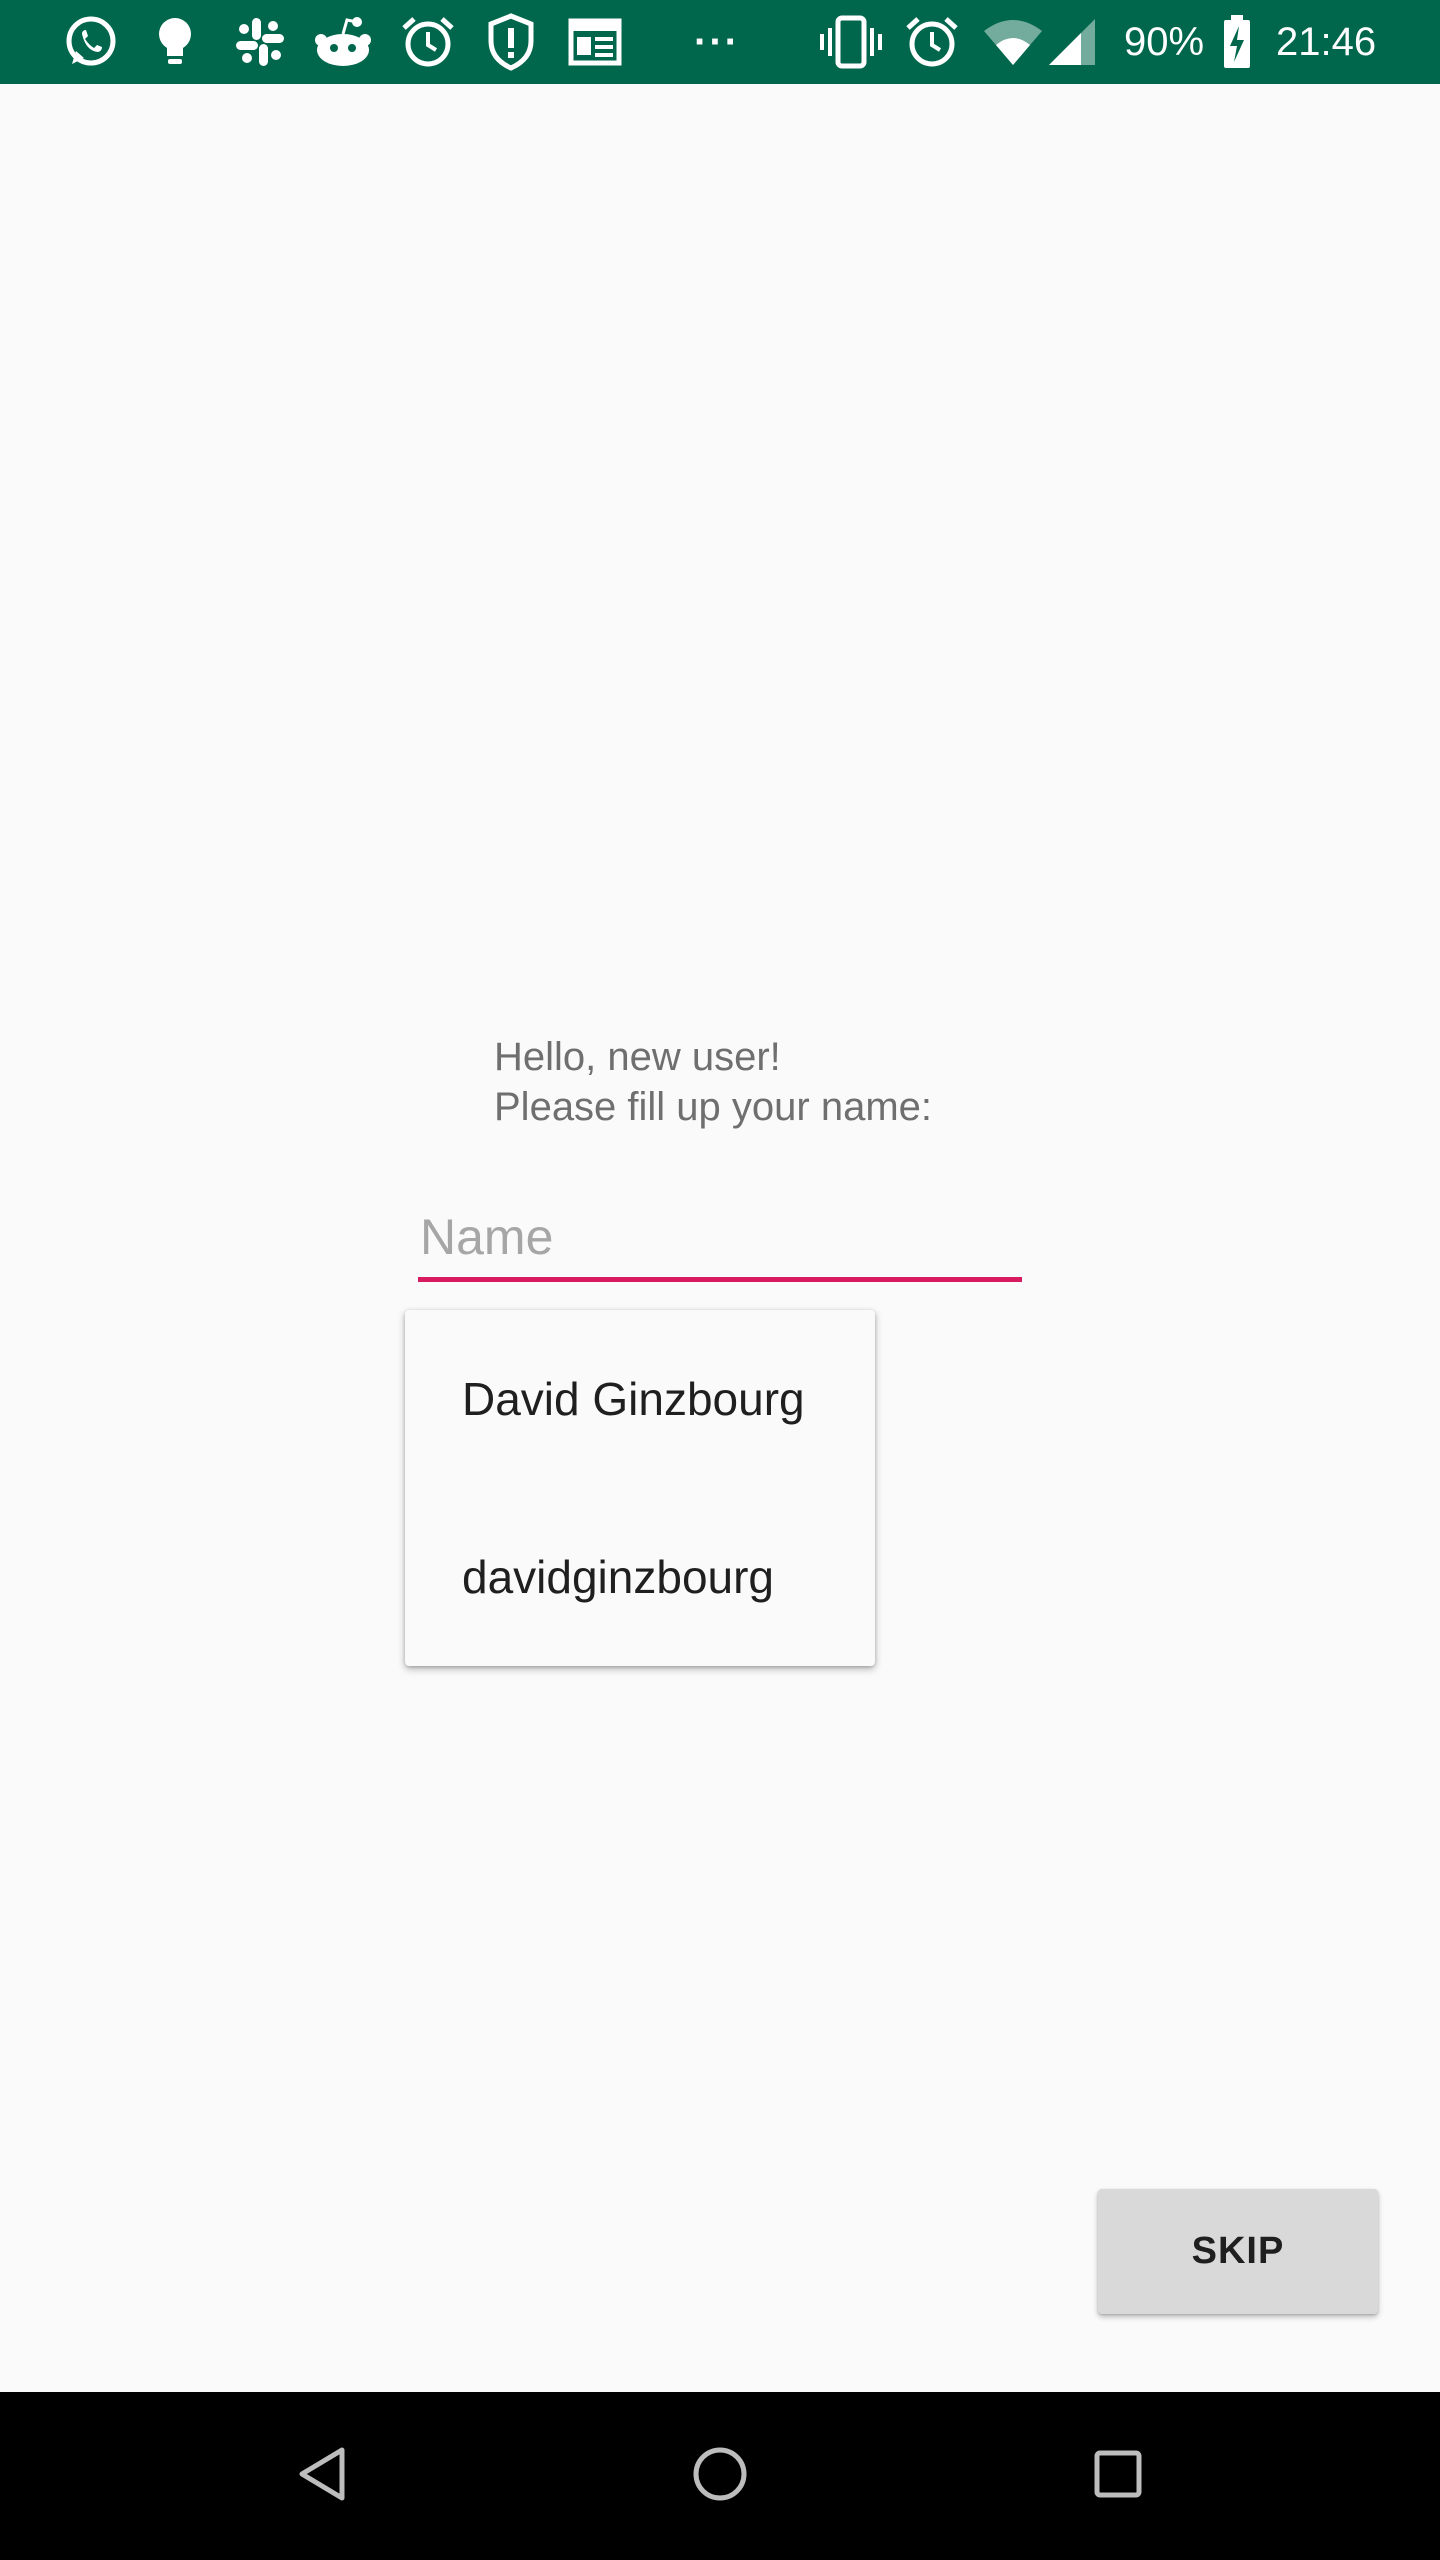 The image size is (1440, 2560). What do you see at coordinates (511, 42) in the screenshot?
I see `shield-icon` at bounding box center [511, 42].